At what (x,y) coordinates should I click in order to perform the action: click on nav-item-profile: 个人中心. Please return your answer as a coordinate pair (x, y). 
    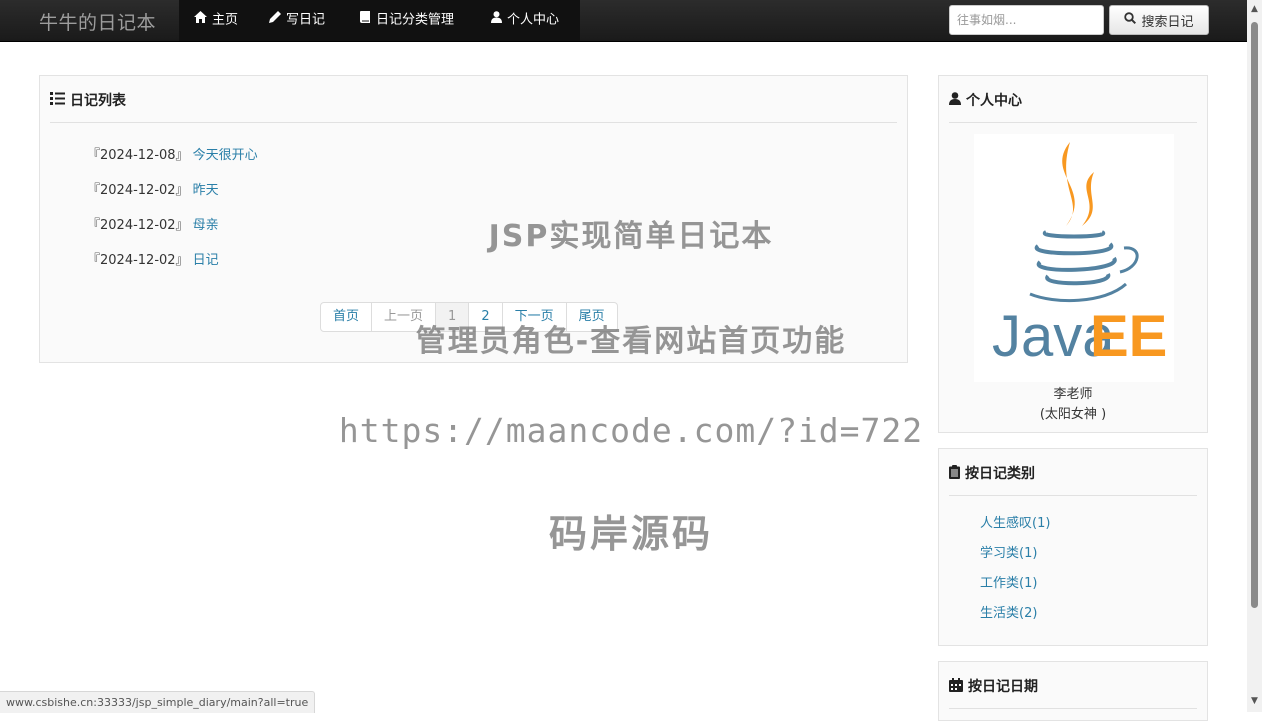
    Looking at the image, I should click on (525, 20).